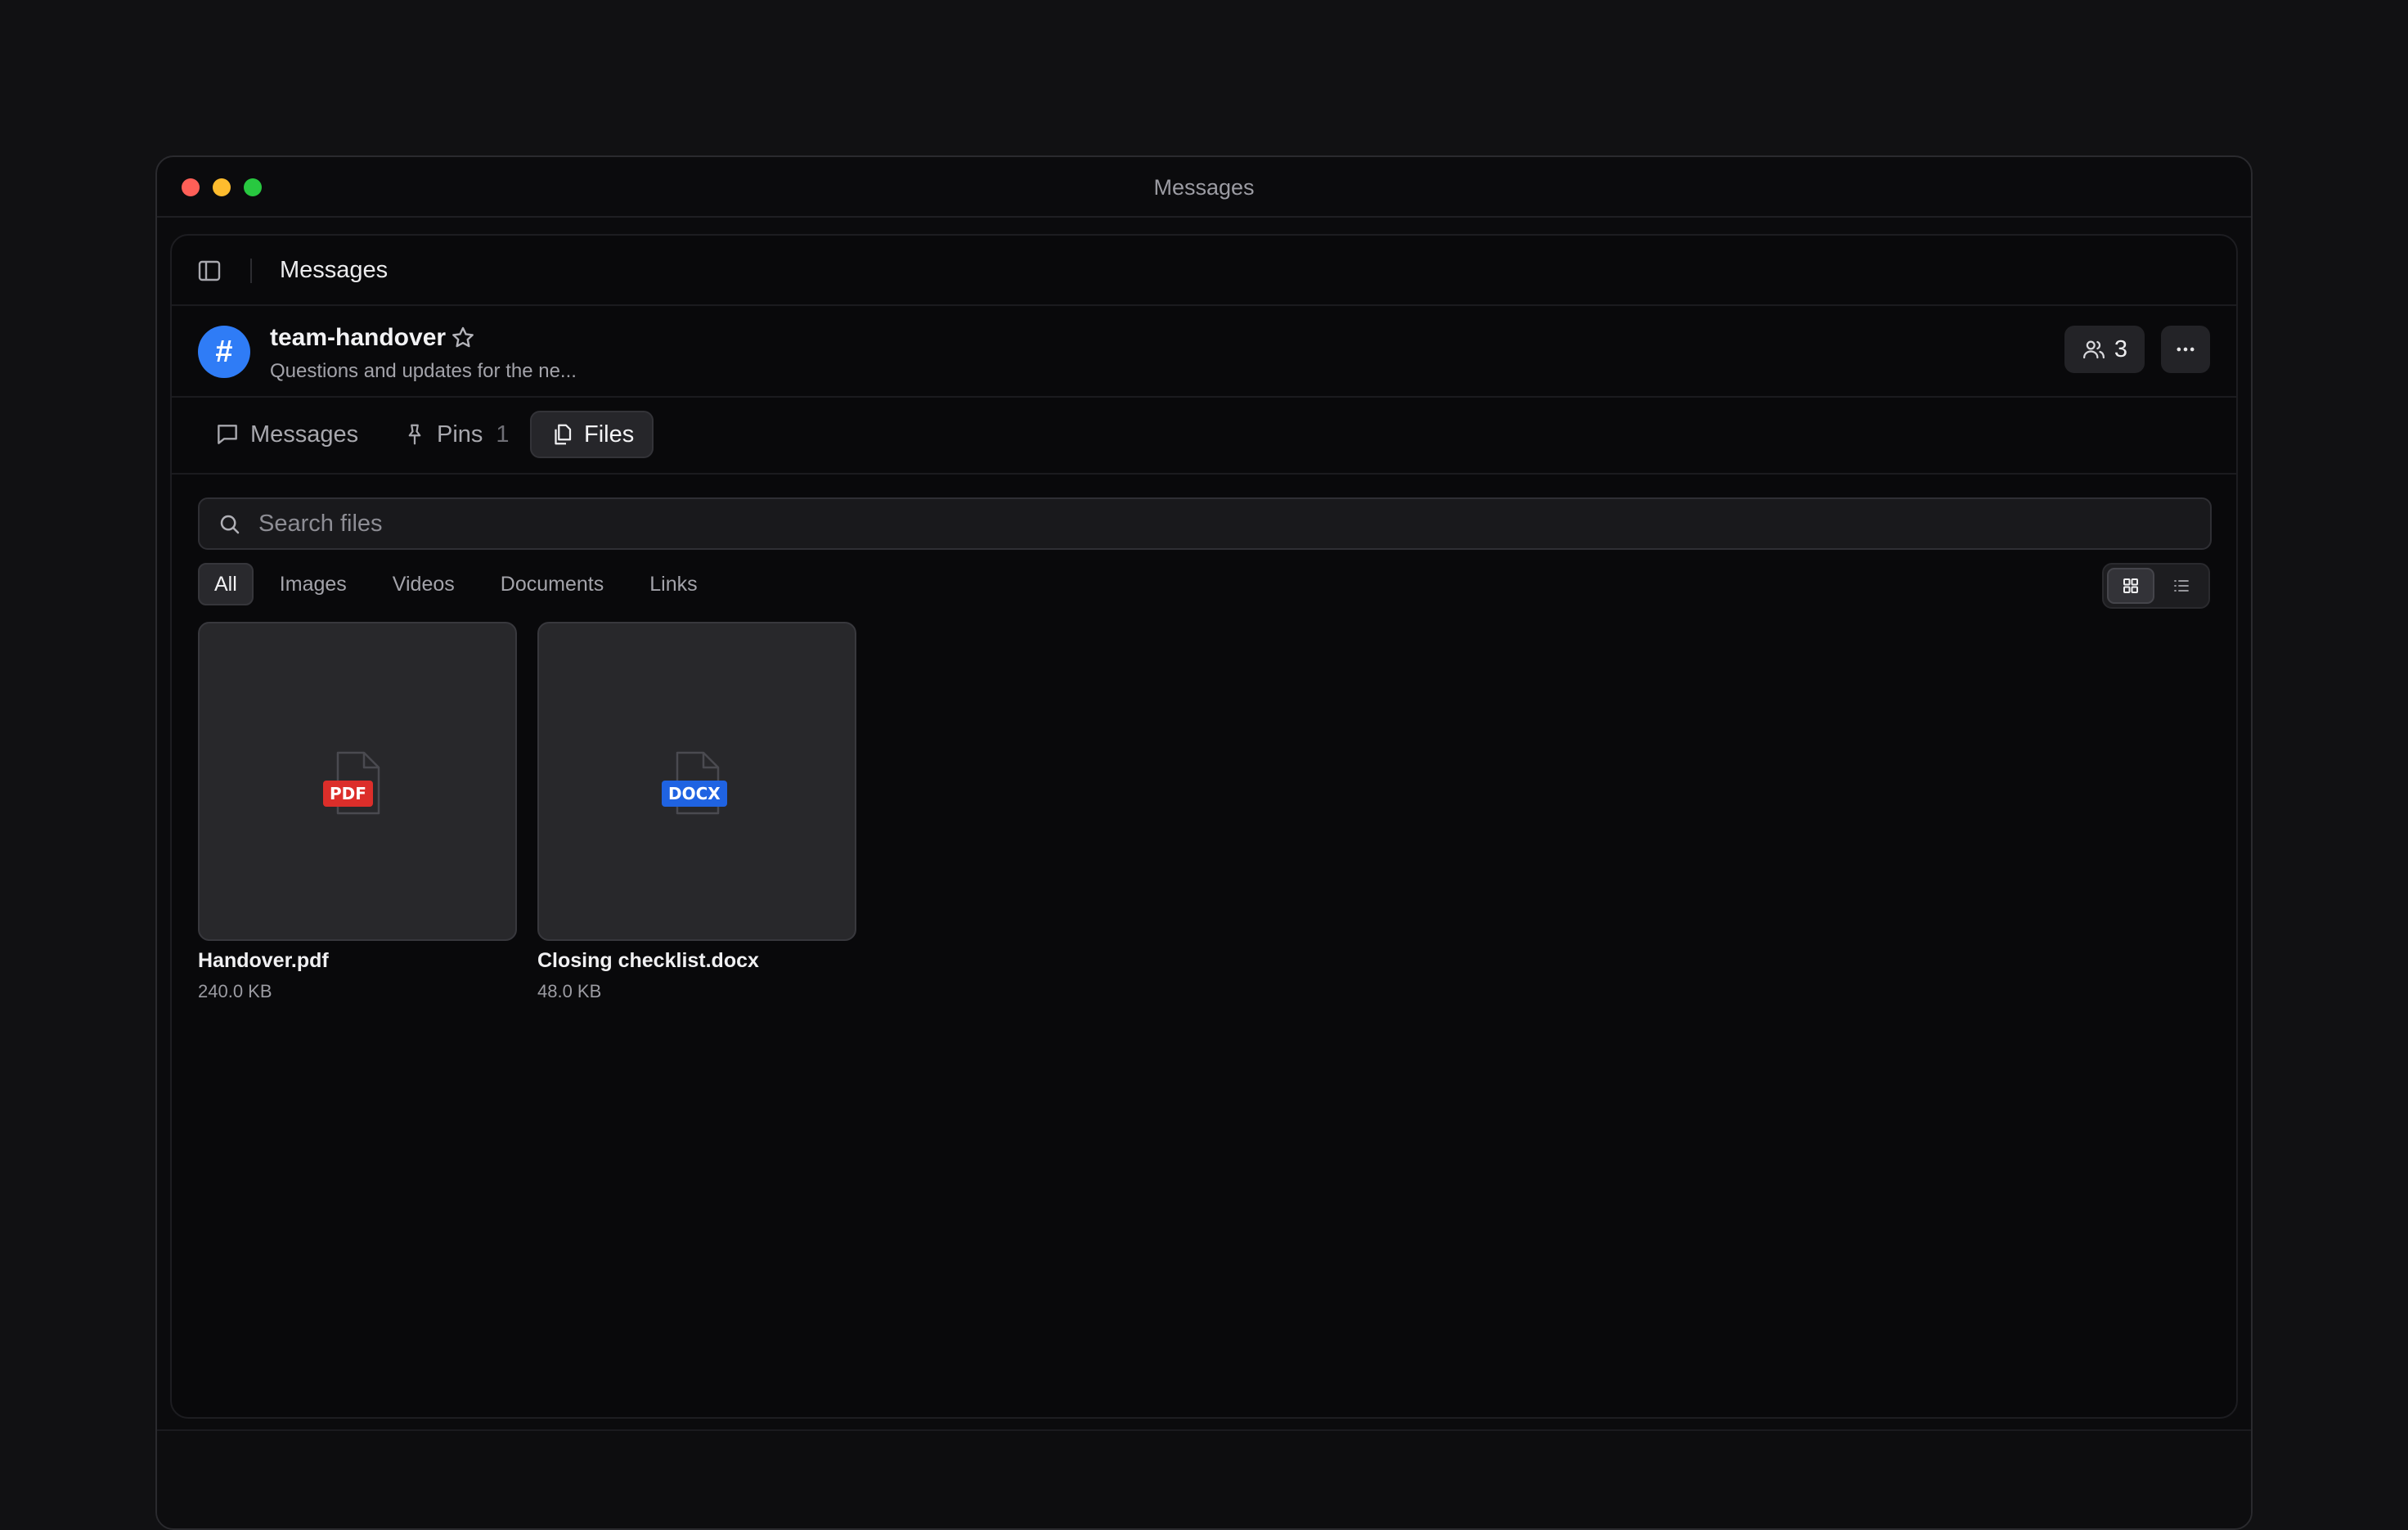 The image size is (2408, 1530). I want to click on tab-pins-label: Pins, so click(460, 434).